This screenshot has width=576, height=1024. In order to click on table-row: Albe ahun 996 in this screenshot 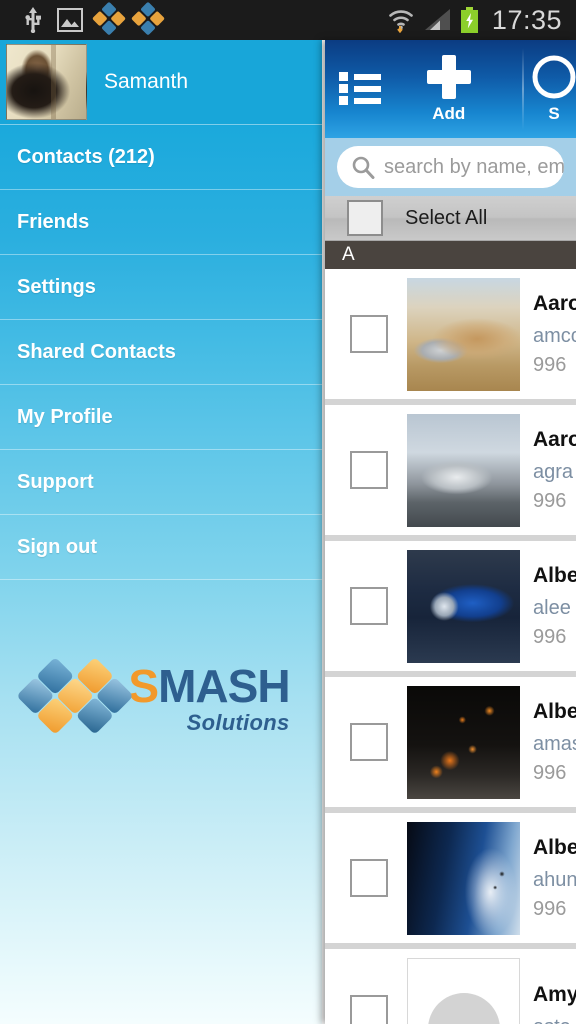, I will do `click(450, 881)`.